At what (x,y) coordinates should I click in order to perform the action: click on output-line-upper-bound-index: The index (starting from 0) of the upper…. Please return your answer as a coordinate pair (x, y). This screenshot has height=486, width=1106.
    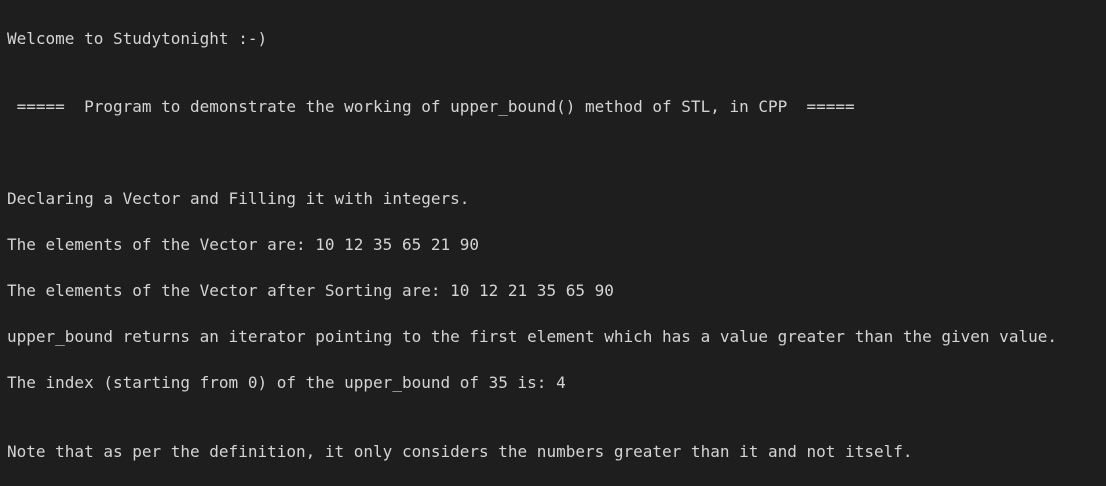
    Looking at the image, I should click on (286, 382).